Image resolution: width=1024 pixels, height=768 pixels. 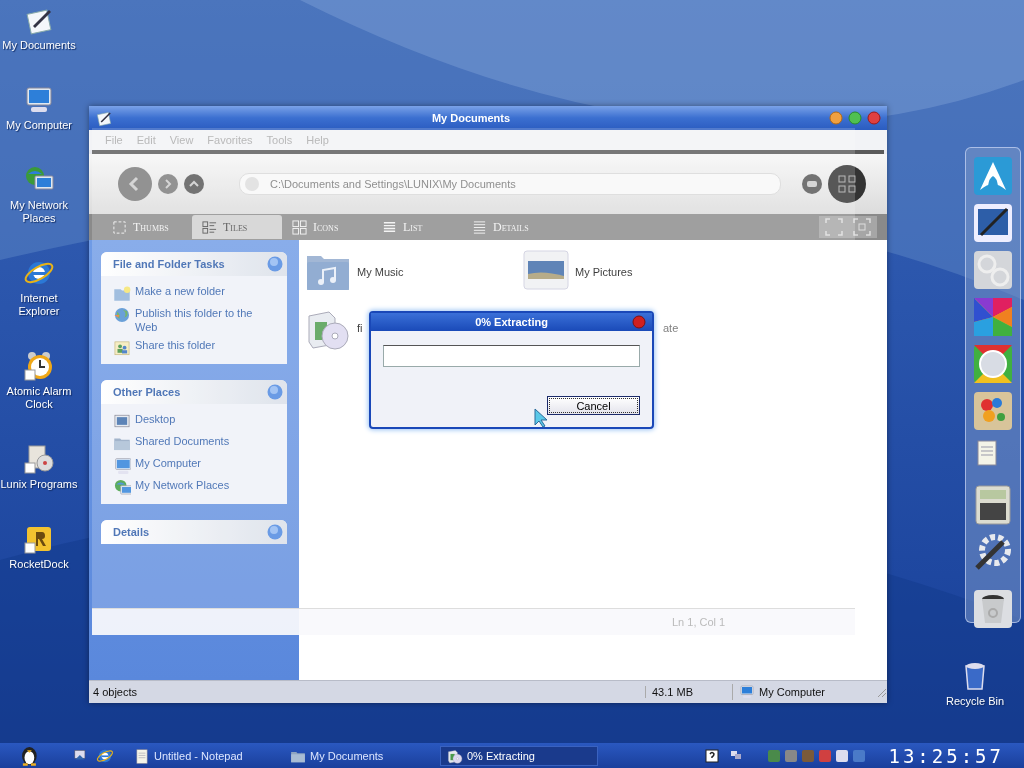 What do you see at coordinates (380, 272) in the screenshot?
I see `file-label: My Music` at bounding box center [380, 272].